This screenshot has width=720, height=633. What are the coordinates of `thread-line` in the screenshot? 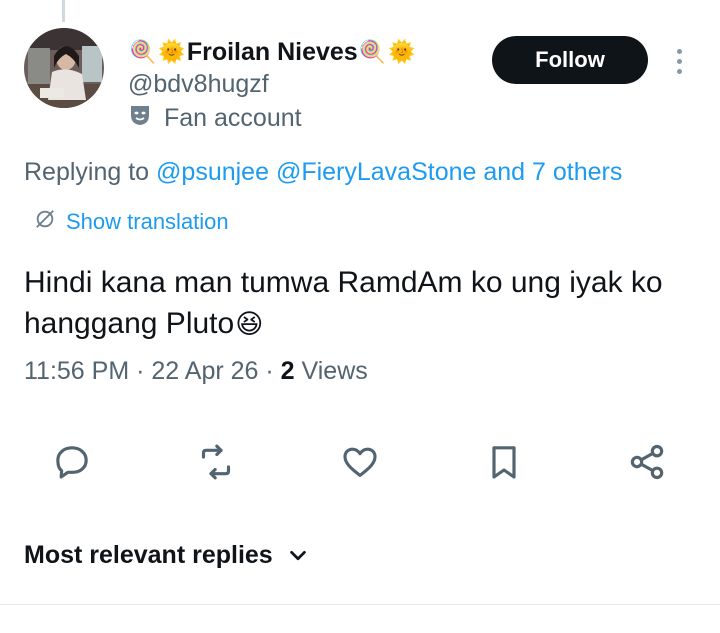 It's located at (63, 11).